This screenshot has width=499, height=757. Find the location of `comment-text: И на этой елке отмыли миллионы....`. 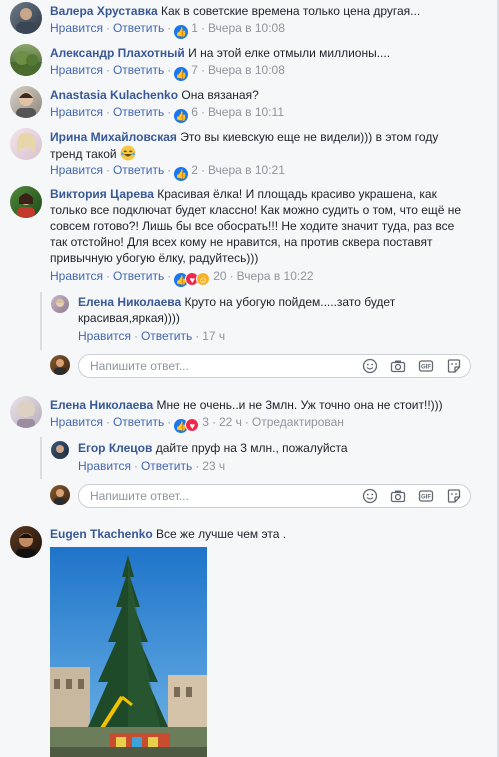

comment-text: И на этой елке отмыли миллионы.... is located at coordinates (289, 53).